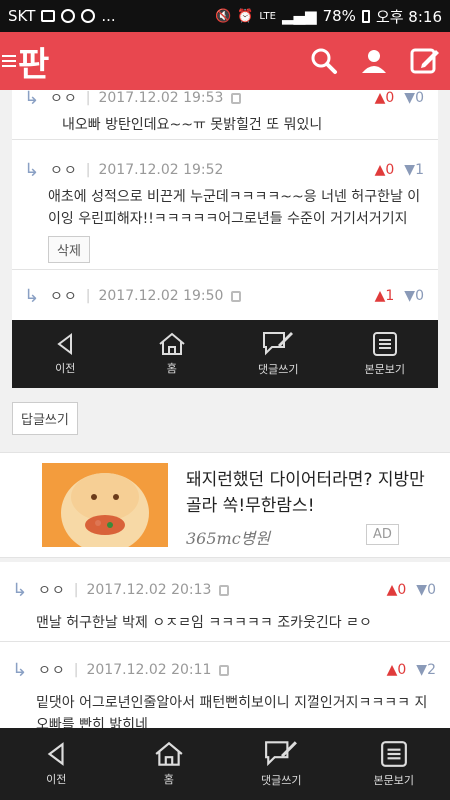  I want to click on signal-icon: ▂▄▆, so click(299, 16).